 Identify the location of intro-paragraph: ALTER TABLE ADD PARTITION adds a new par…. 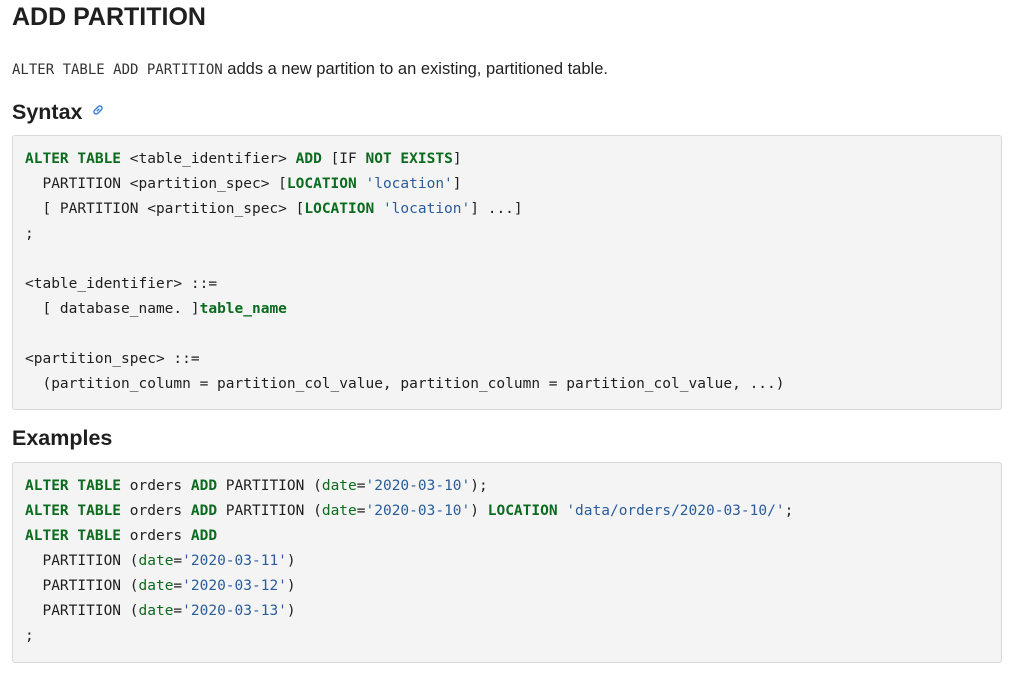
(310, 69).